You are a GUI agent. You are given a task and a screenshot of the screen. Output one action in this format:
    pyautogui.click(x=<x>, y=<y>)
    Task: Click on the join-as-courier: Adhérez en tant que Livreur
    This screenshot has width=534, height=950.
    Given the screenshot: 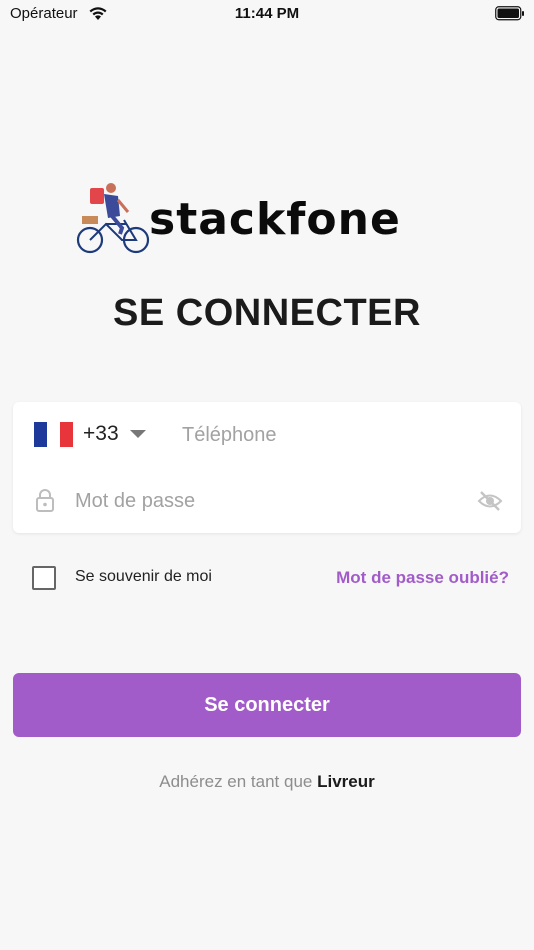 What is the action you would take?
    pyautogui.click(x=267, y=782)
    